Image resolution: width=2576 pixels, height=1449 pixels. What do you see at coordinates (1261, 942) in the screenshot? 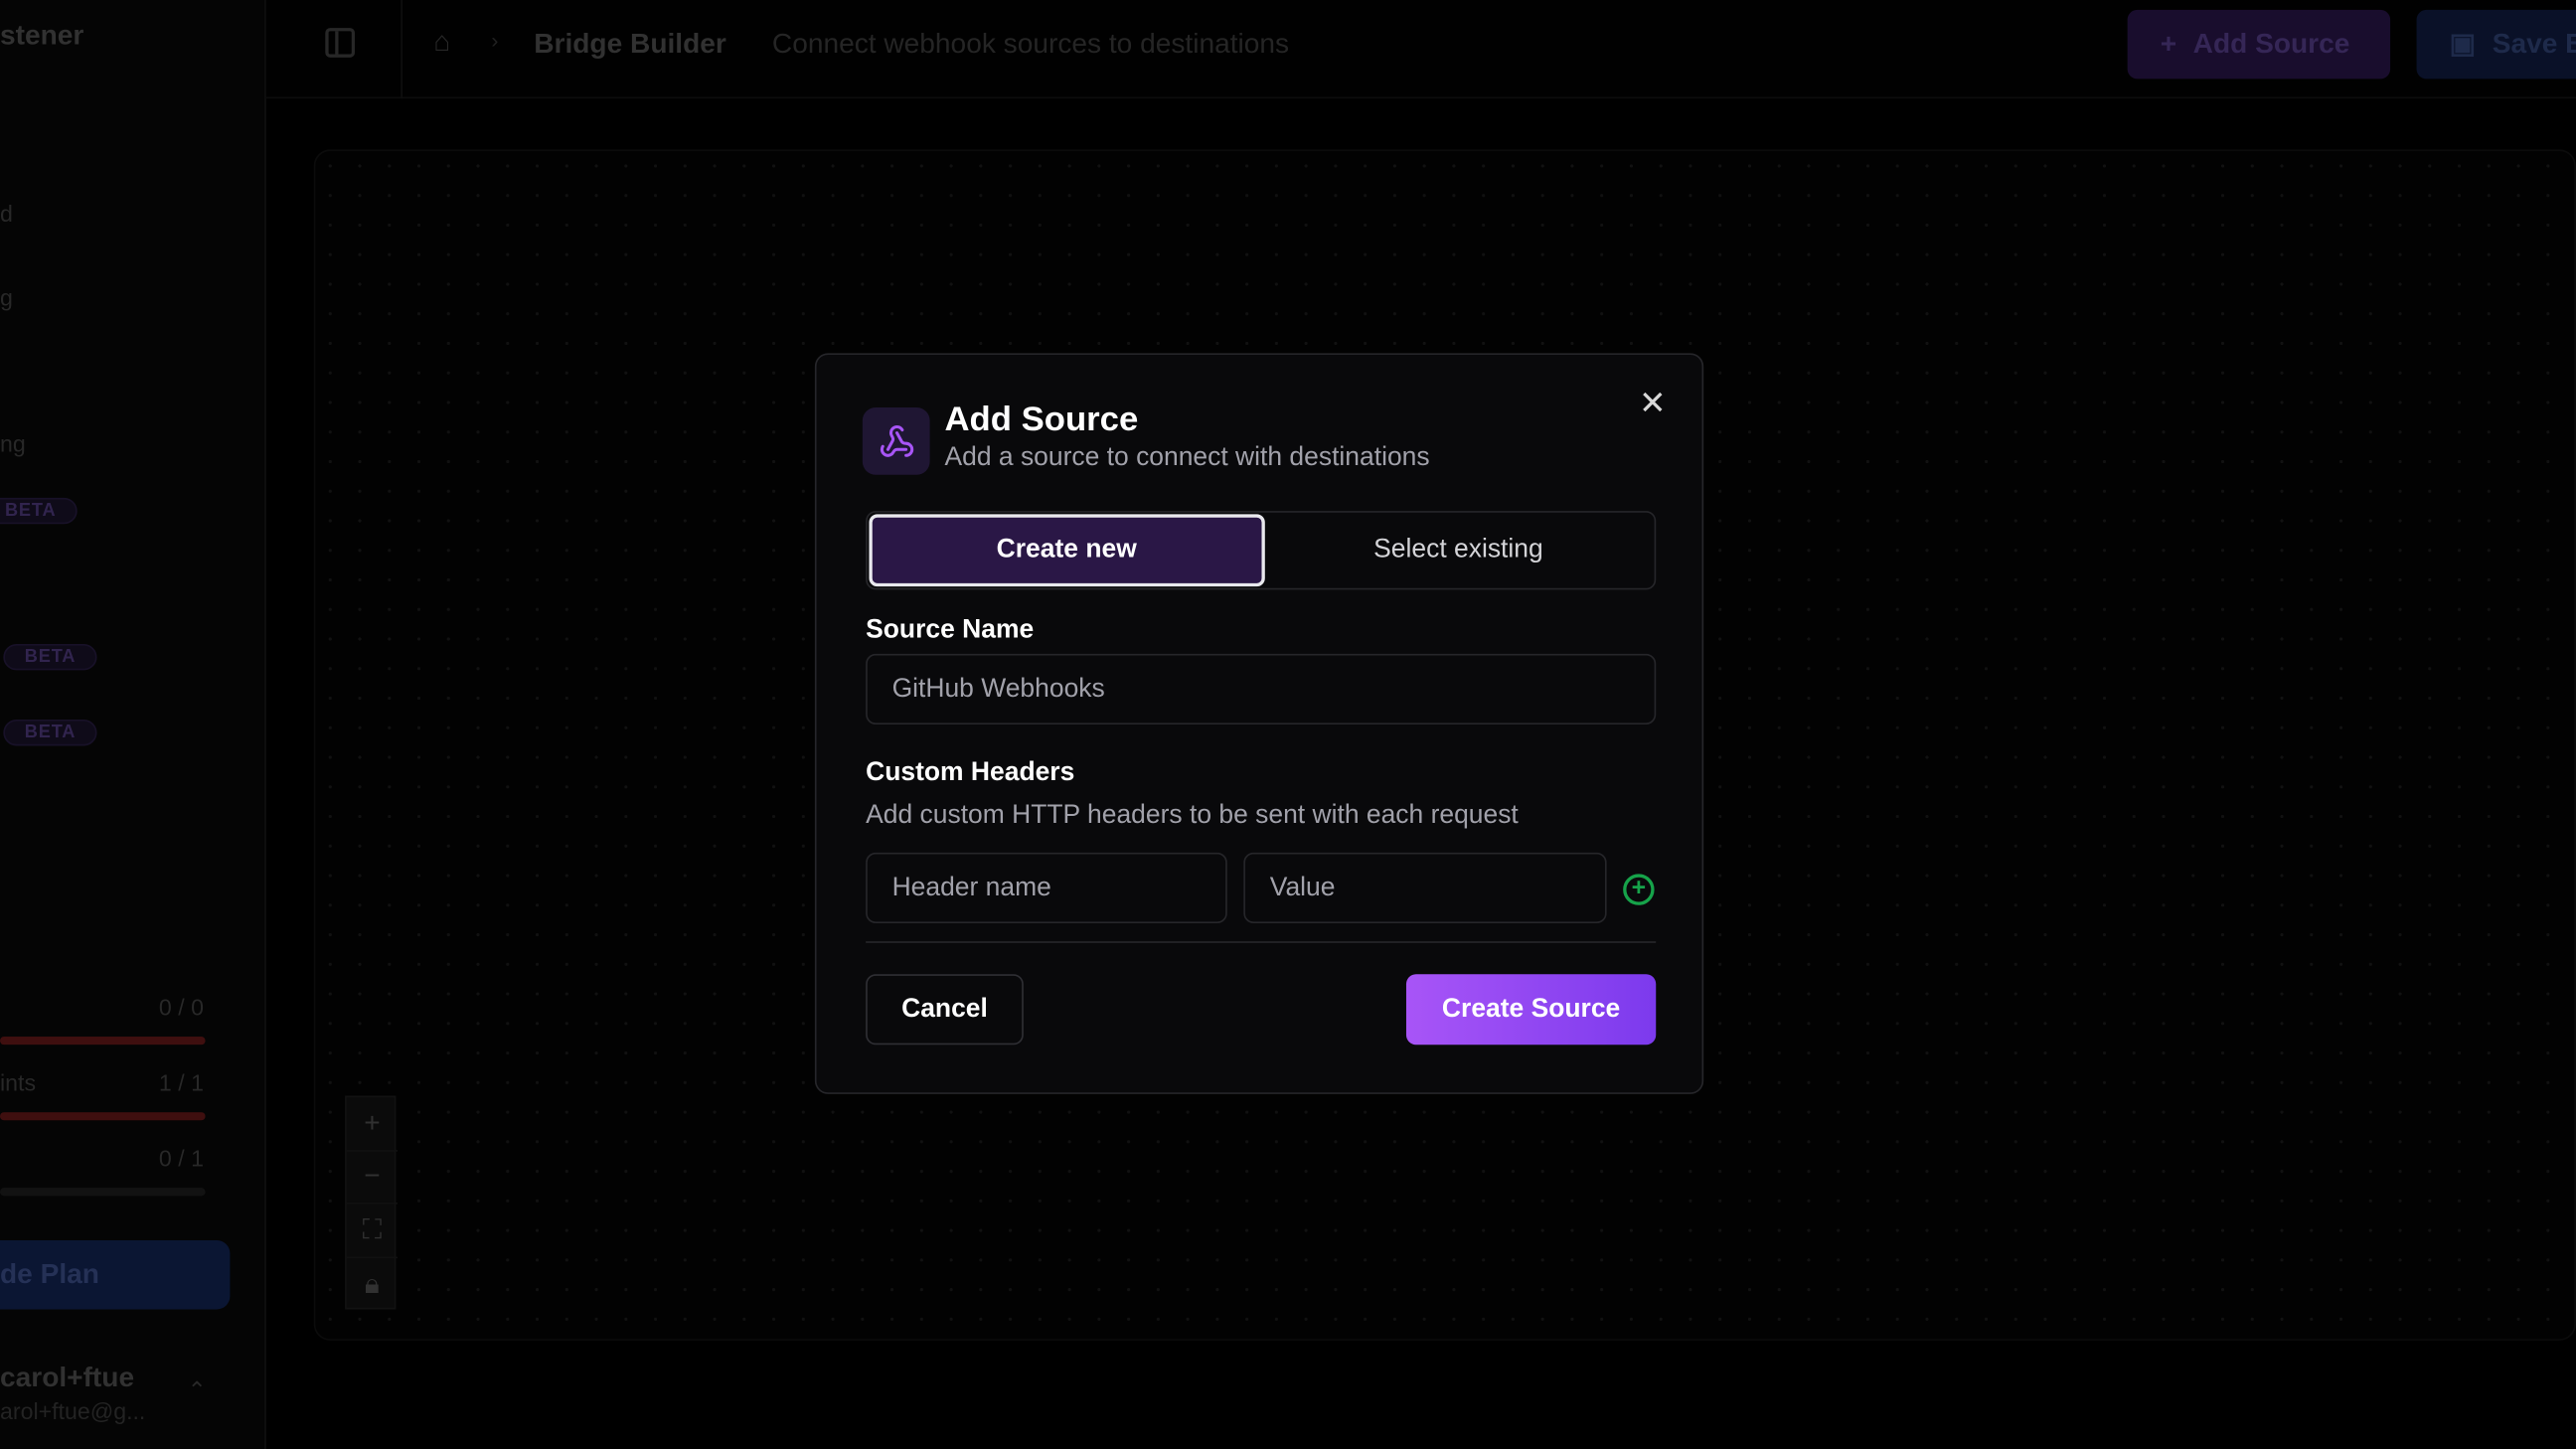
I see `divider` at bounding box center [1261, 942].